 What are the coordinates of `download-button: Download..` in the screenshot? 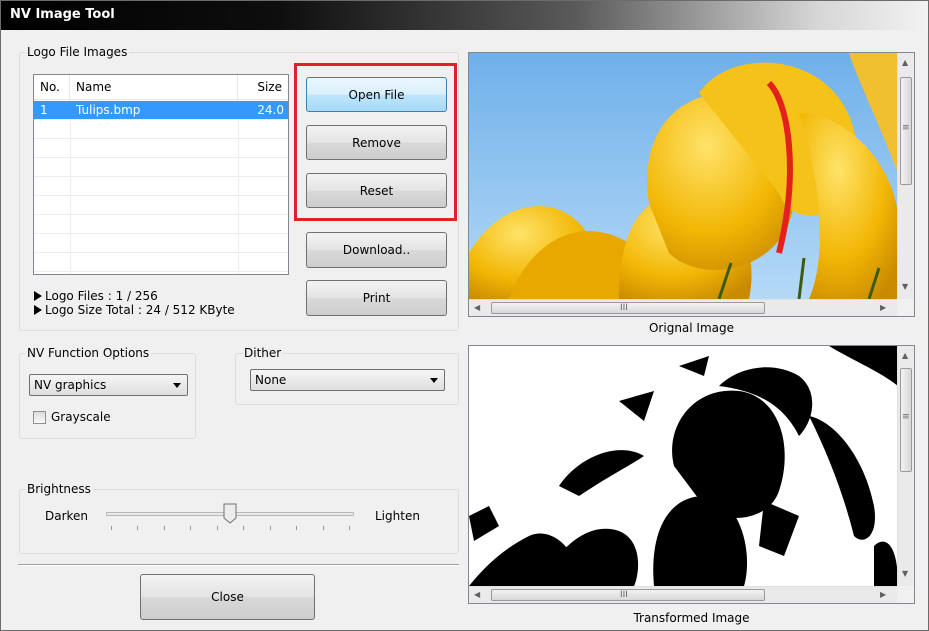 It's located at (376, 250).